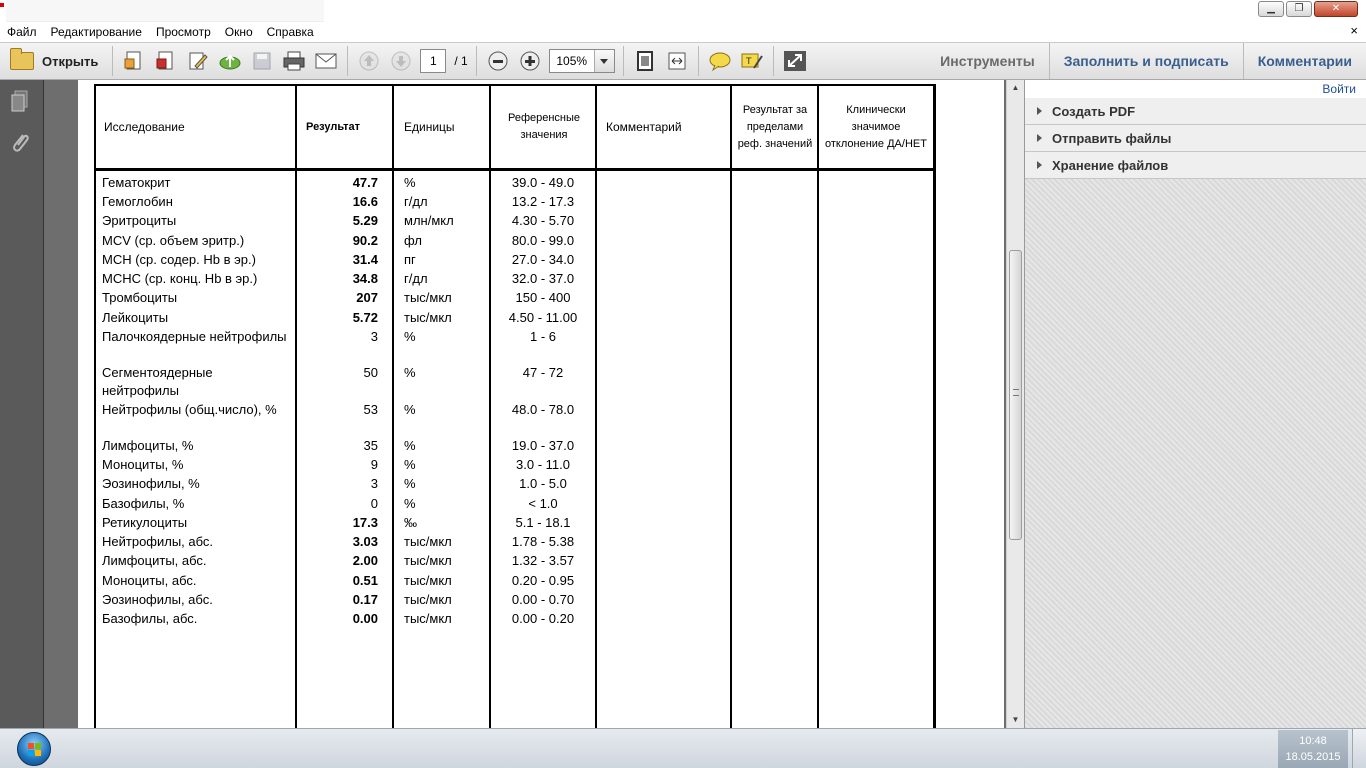 Image resolution: width=1366 pixels, height=768 pixels. Describe the element at coordinates (1195, 138) in the screenshot. I see `section-send-files: Отправить файлы` at that location.